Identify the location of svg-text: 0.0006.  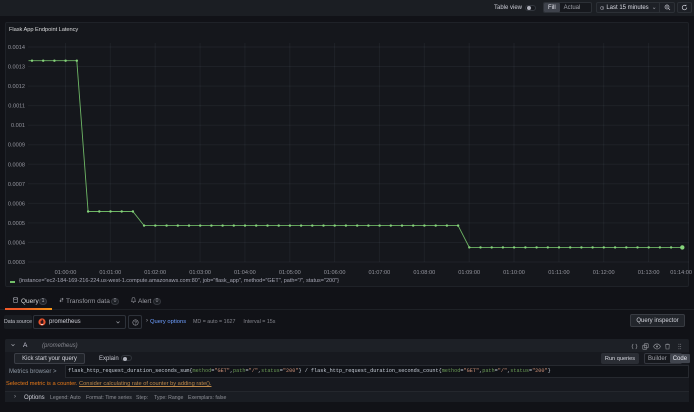
(16, 204).